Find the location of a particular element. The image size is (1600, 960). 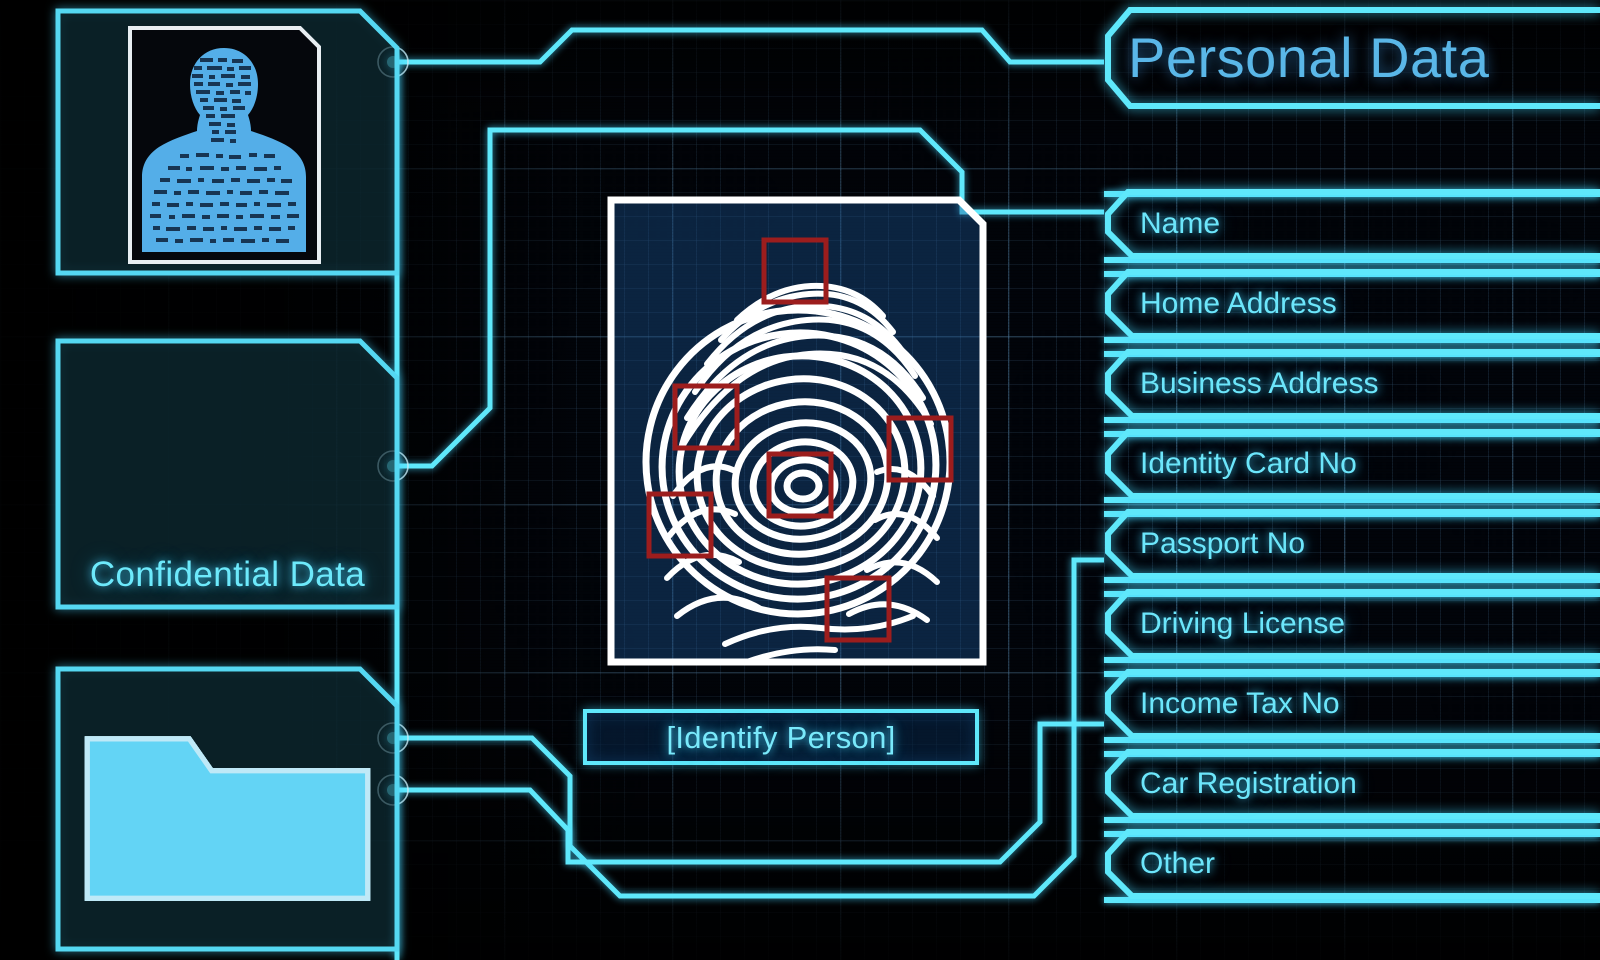

field-row-business-address: Business Address is located at coordinates (1352, 384).